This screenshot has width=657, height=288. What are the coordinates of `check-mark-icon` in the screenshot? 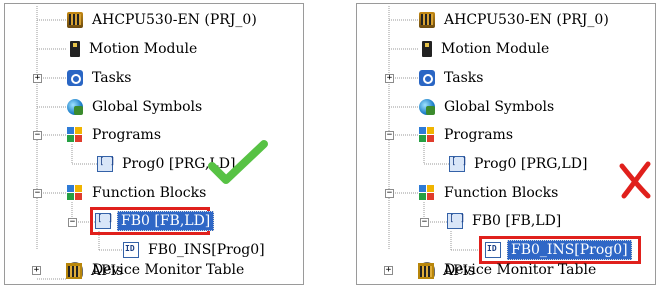 It's located at (238, 162).